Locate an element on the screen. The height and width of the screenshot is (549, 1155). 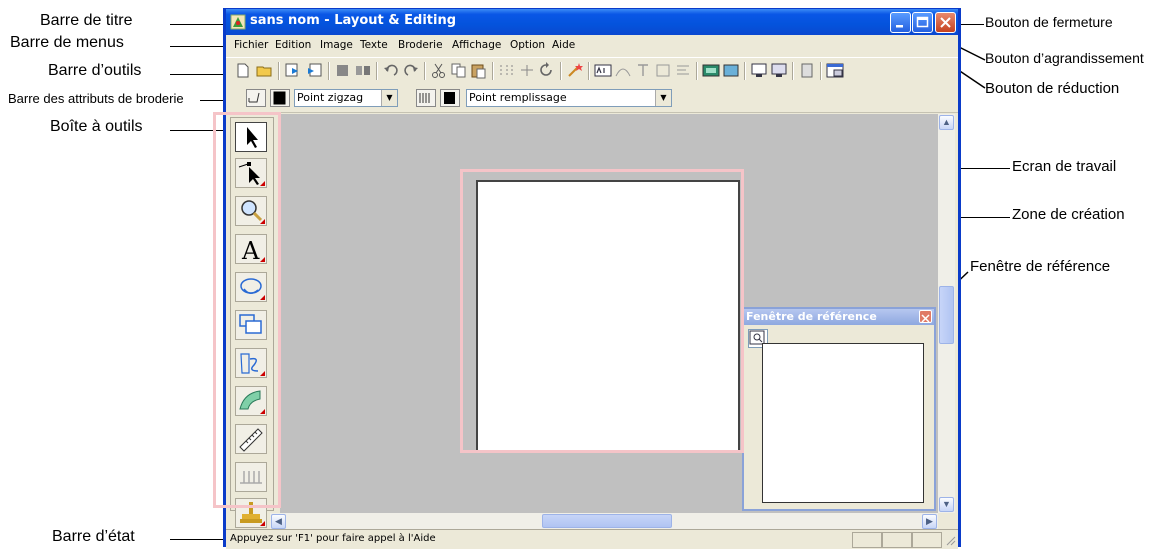
text-fit-icon is located at coordinates (663, 70).